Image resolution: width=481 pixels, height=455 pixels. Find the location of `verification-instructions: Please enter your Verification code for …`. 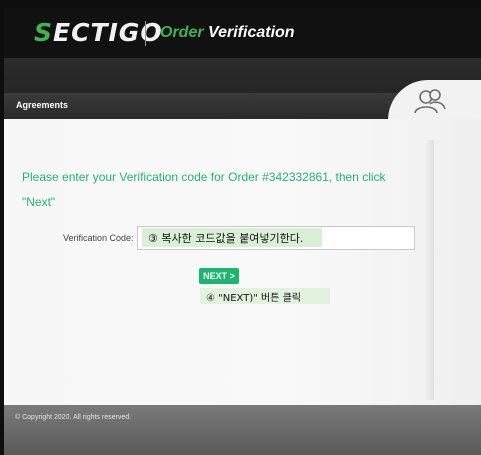

verification-instructions: Please enter your Verification code for … is located at coordinates (204, 189).